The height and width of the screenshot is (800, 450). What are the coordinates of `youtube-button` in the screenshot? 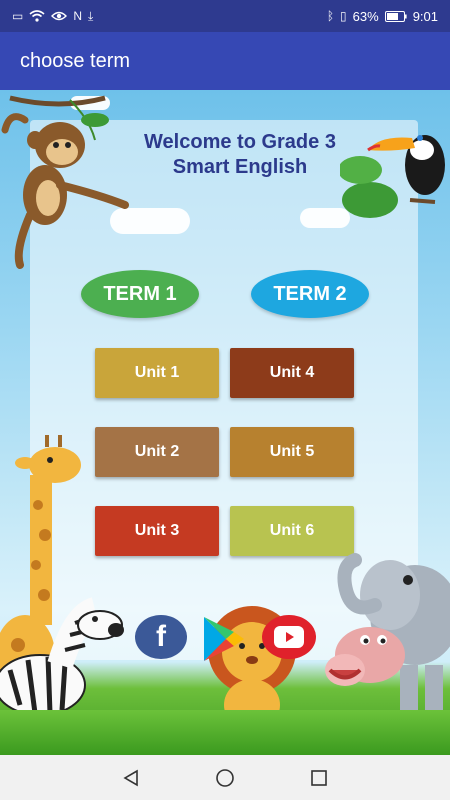 It's located at (289, 637).